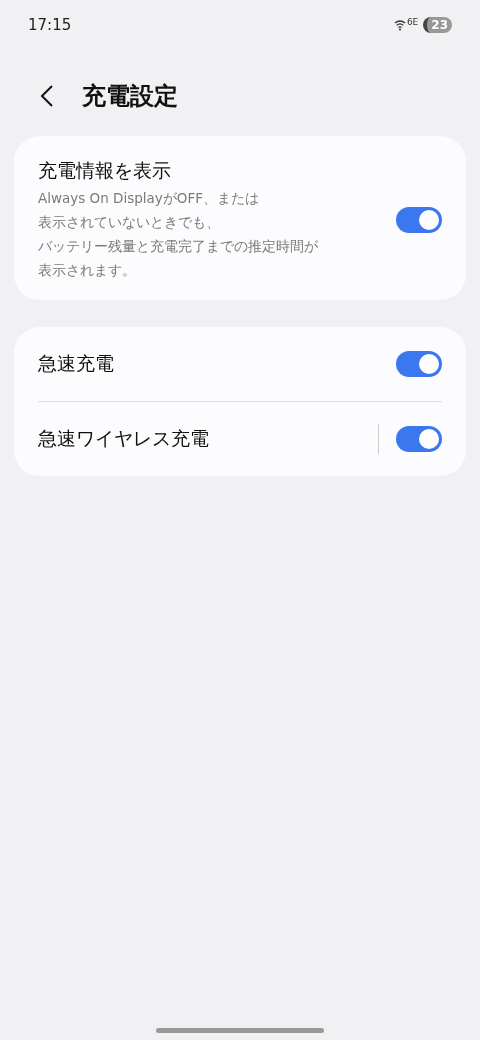 The image size is (480, 1040). I want to click on setting-row: 急速充電, so click(240, 364).